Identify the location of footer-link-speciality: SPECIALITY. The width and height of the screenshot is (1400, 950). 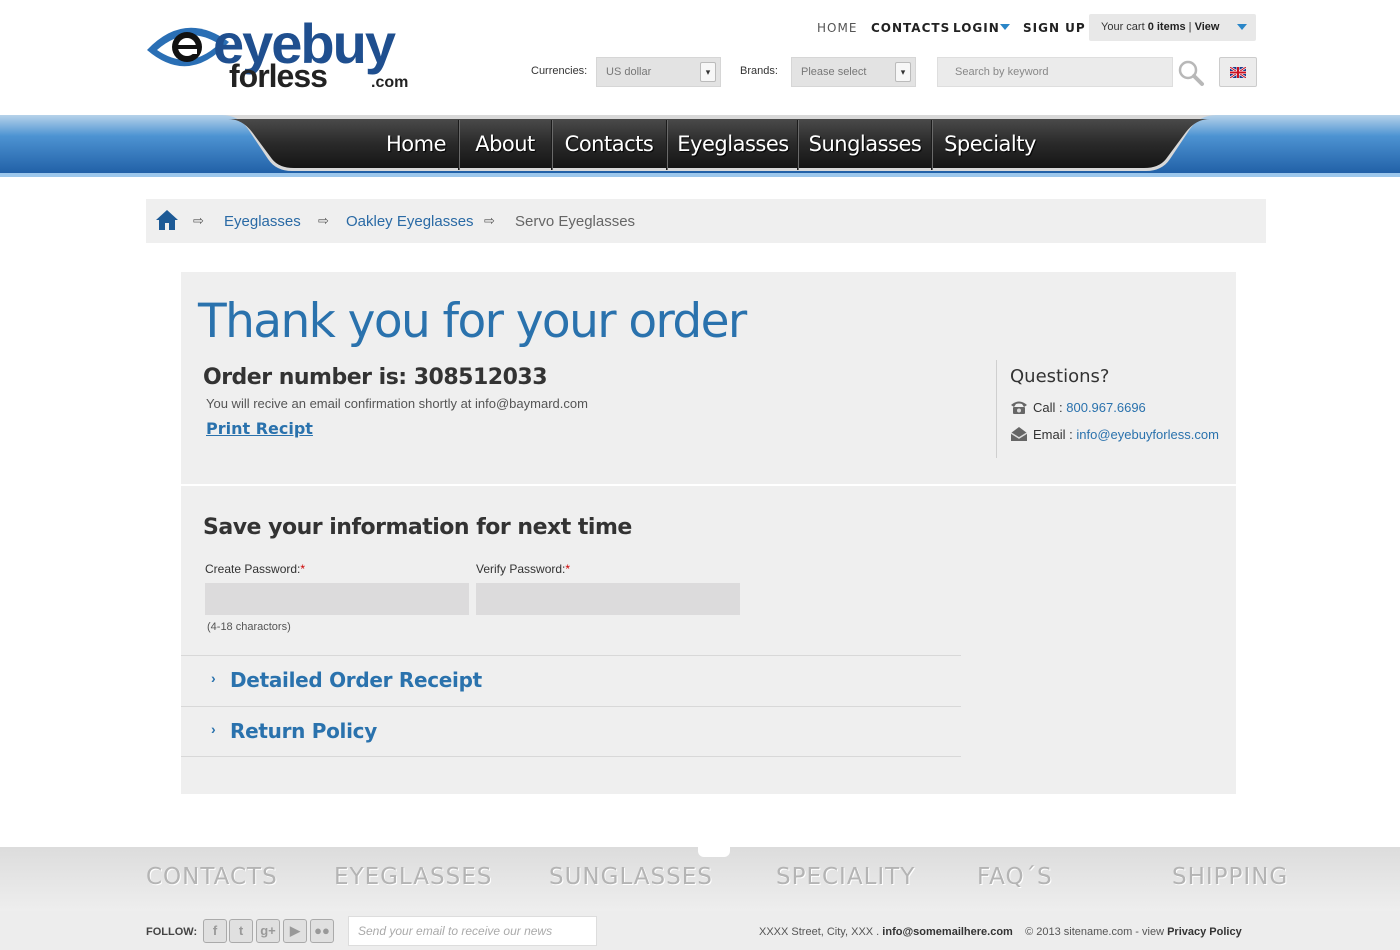
(845, 877).